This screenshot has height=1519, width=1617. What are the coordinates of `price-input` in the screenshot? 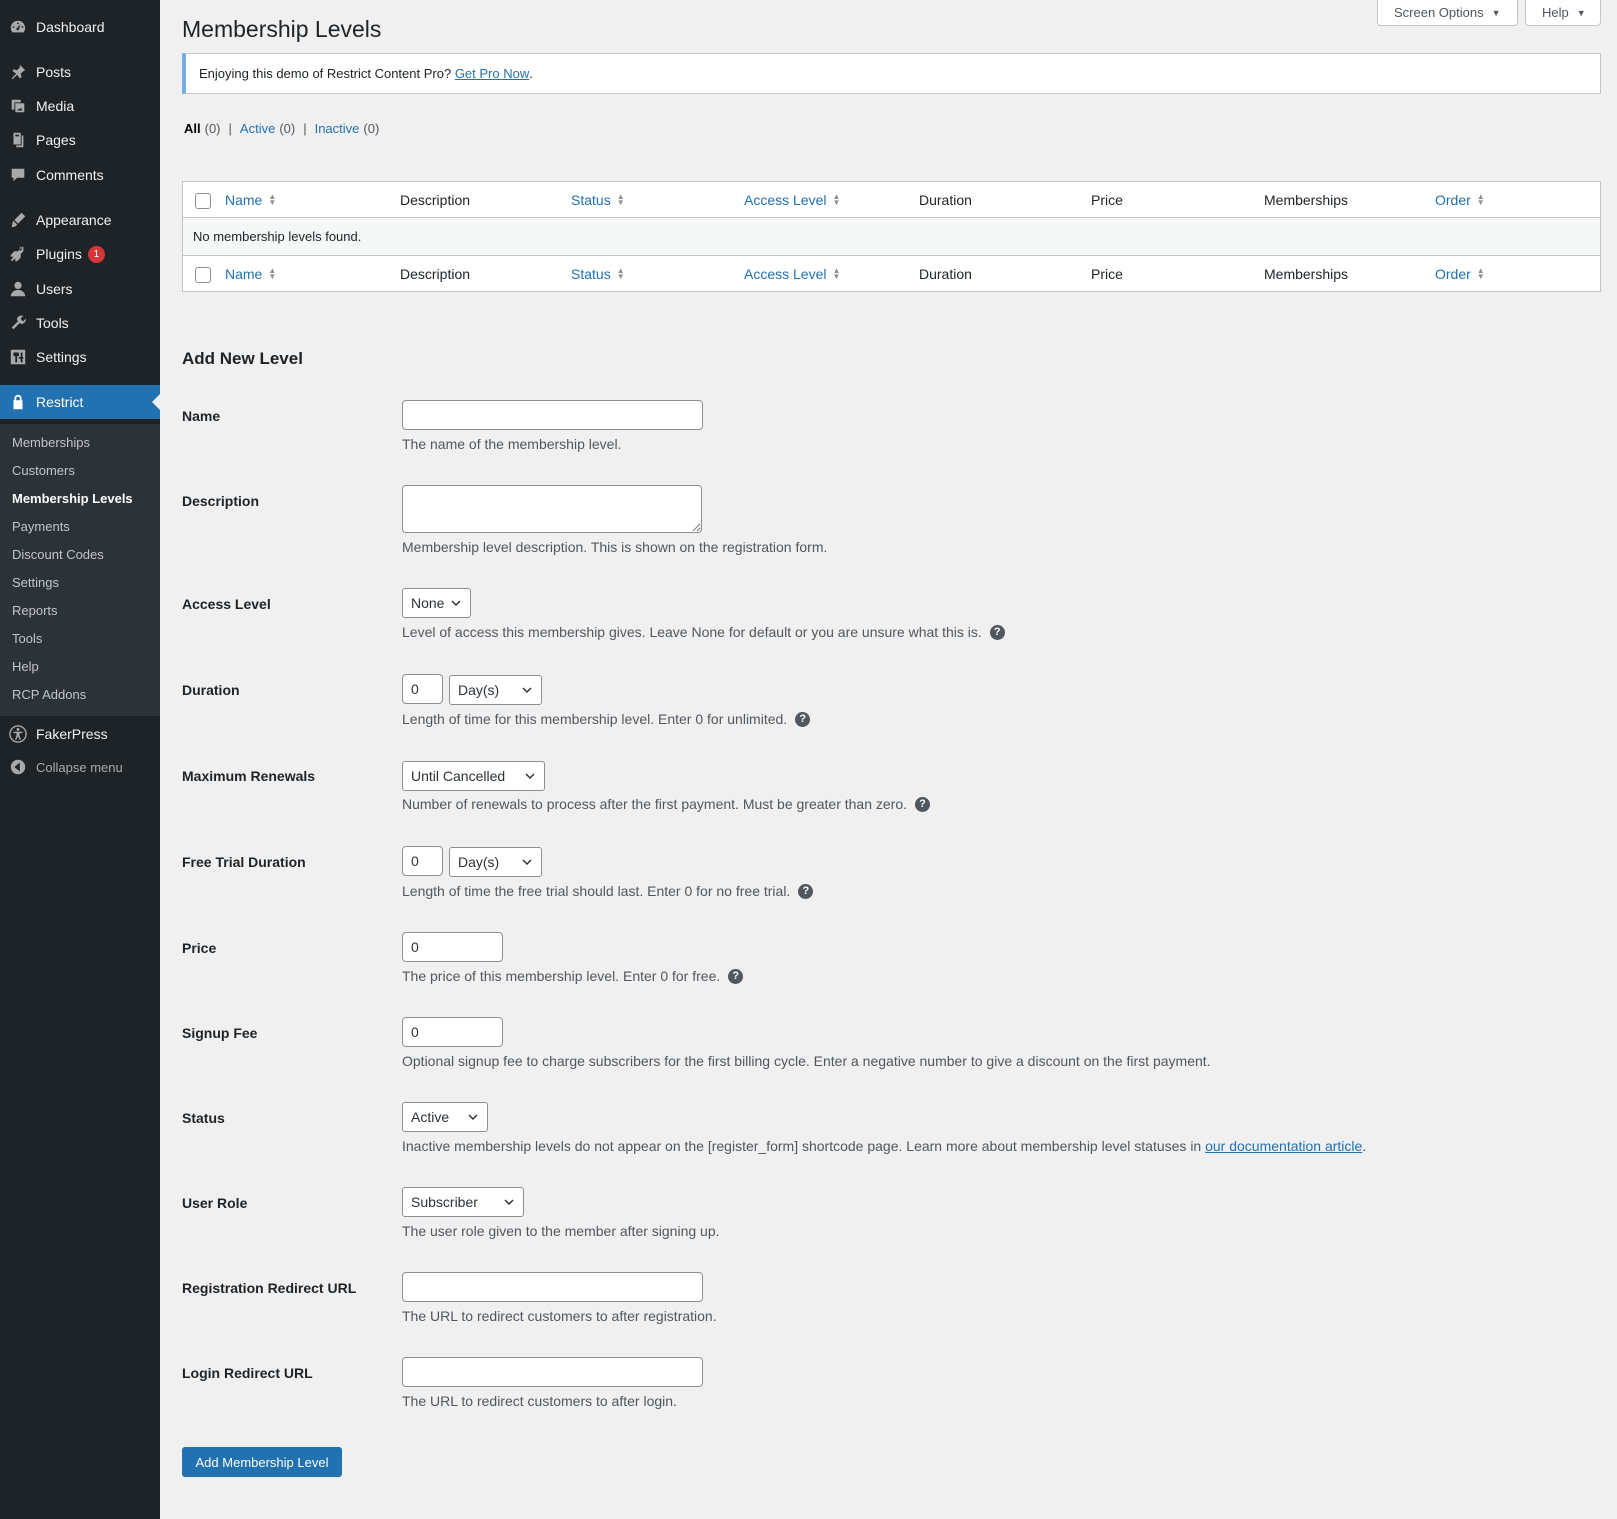 It's located at (452, 947).